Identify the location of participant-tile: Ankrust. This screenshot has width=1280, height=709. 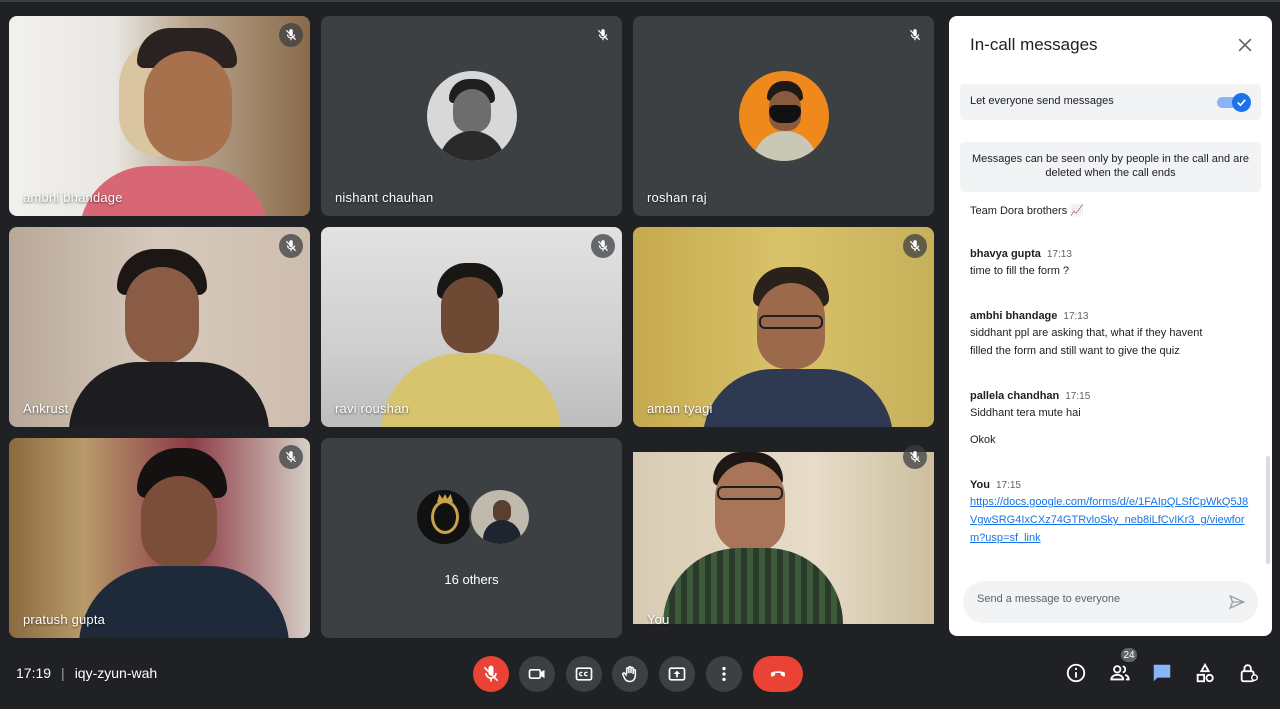
(159, 327).